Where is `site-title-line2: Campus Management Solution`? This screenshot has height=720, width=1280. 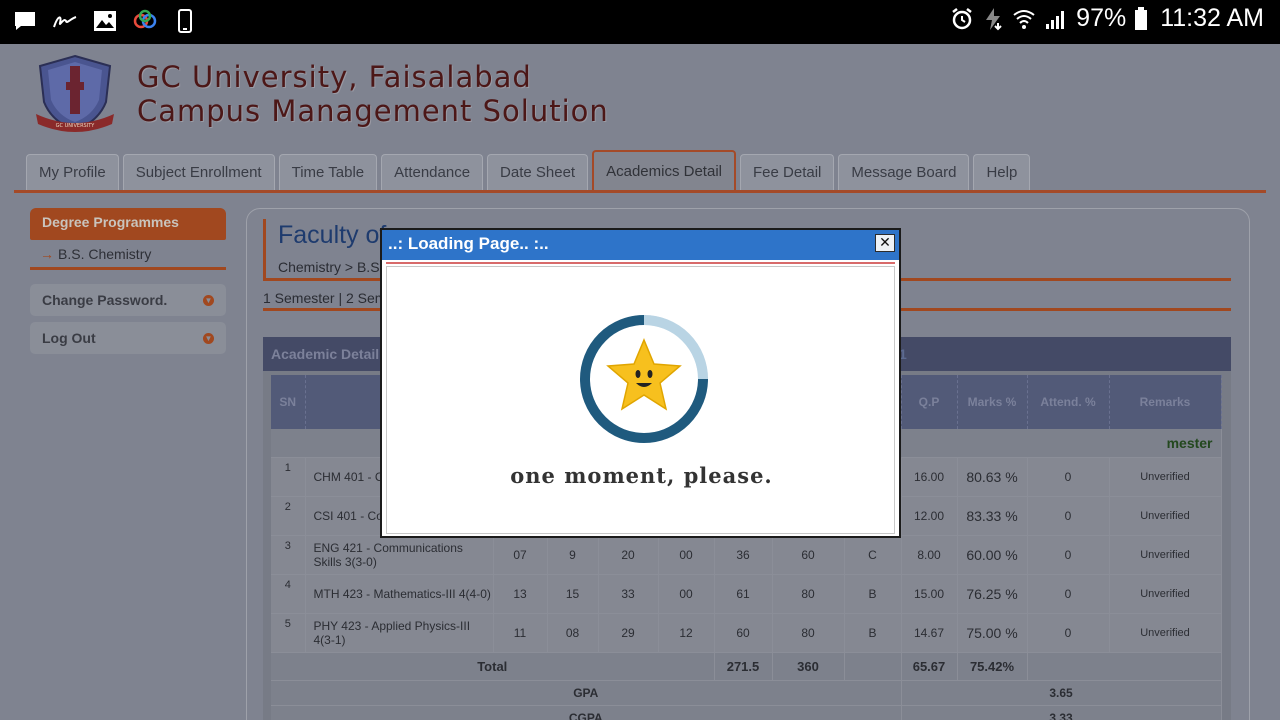
site-title-line2: Campus Management Solution is located at coordinates (373, 111).